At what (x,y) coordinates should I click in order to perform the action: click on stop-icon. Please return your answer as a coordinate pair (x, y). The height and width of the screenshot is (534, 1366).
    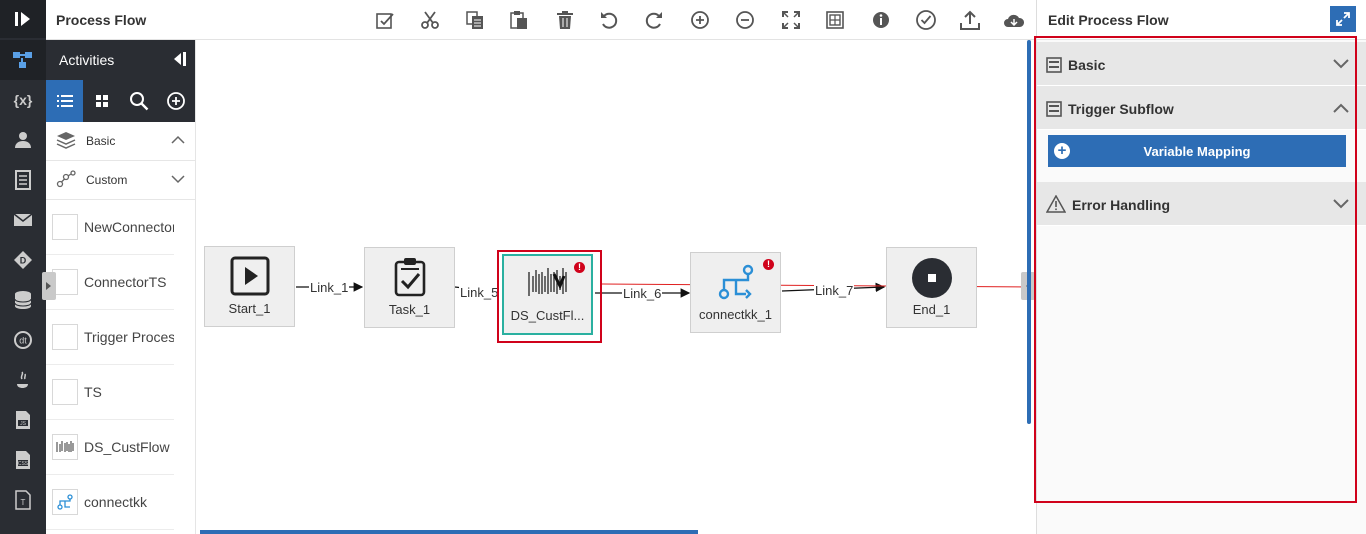
    Looking at the image, I should click on (932, 280).